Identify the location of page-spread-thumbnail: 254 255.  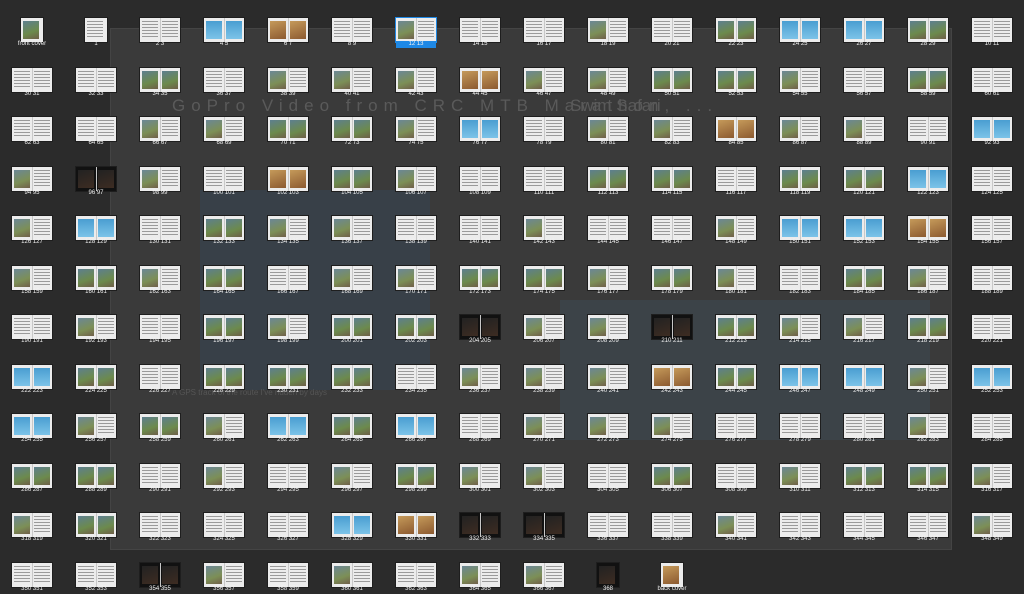
(32, 421).